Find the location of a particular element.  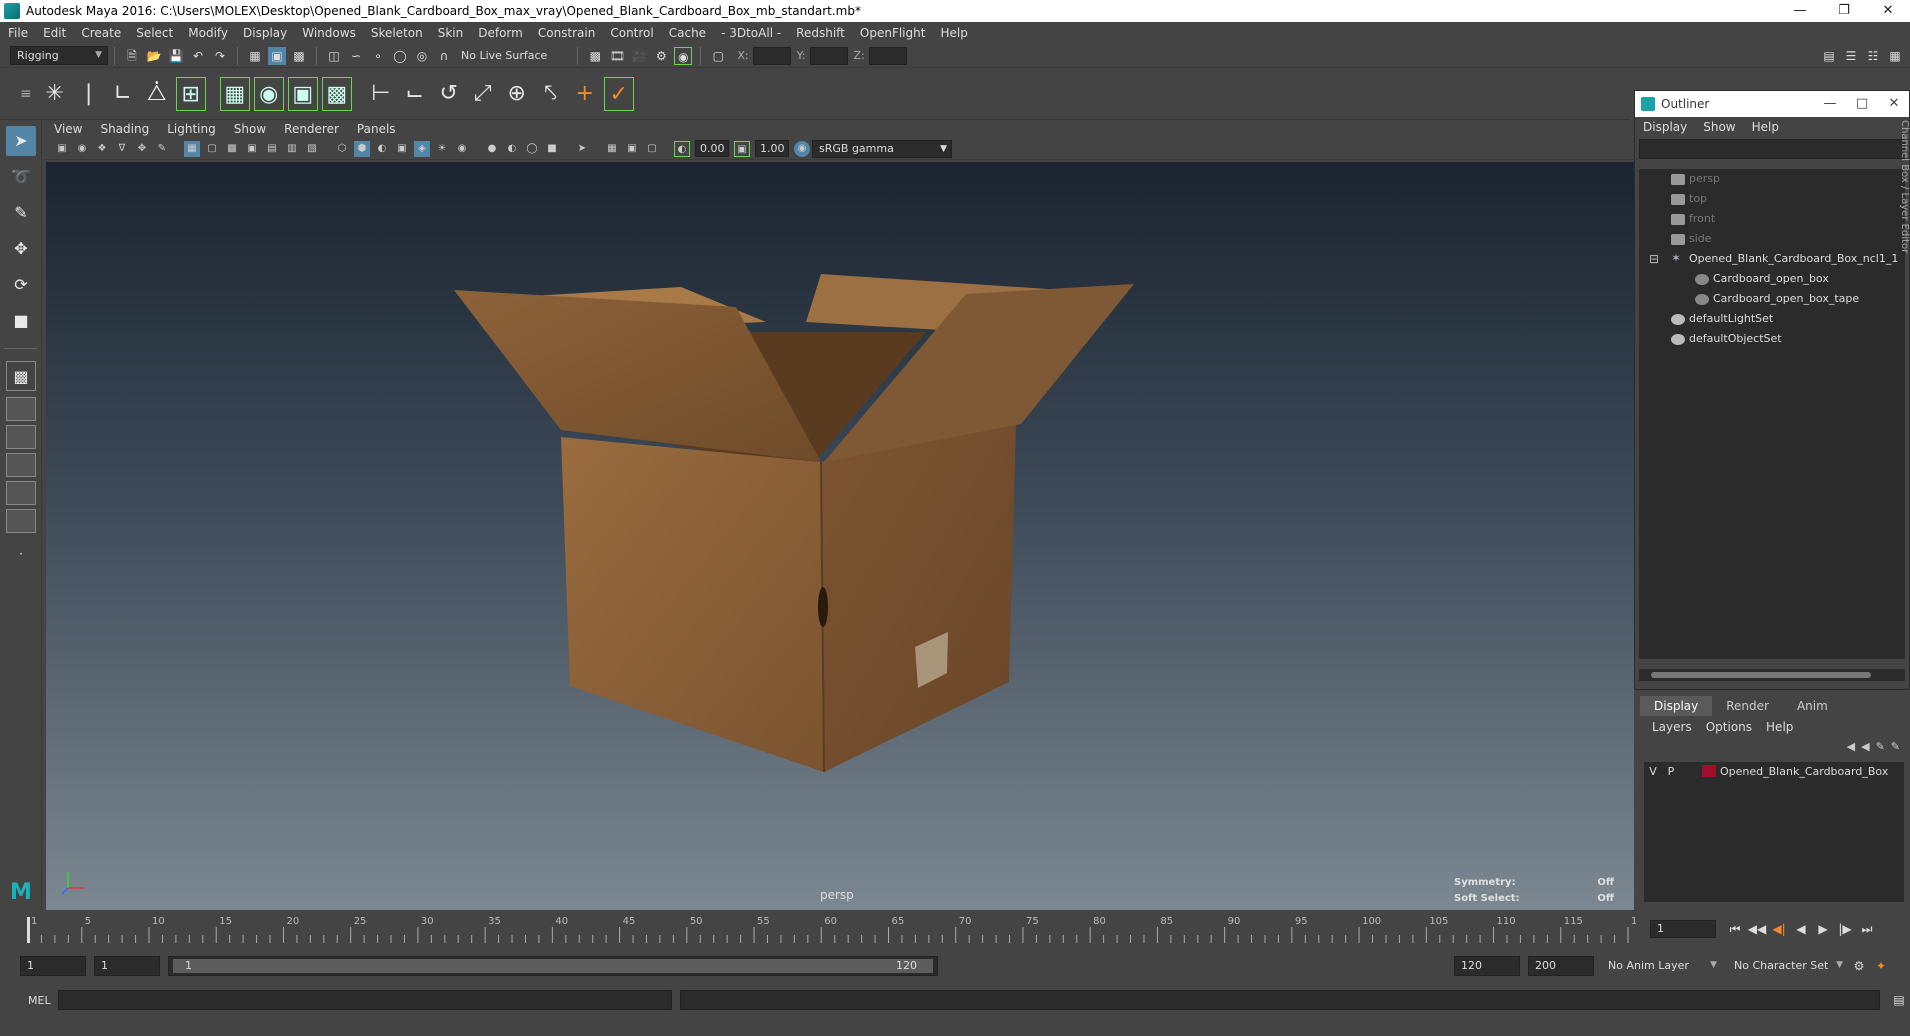

more-layouts-icon: · is located at coordinates (21, 554).